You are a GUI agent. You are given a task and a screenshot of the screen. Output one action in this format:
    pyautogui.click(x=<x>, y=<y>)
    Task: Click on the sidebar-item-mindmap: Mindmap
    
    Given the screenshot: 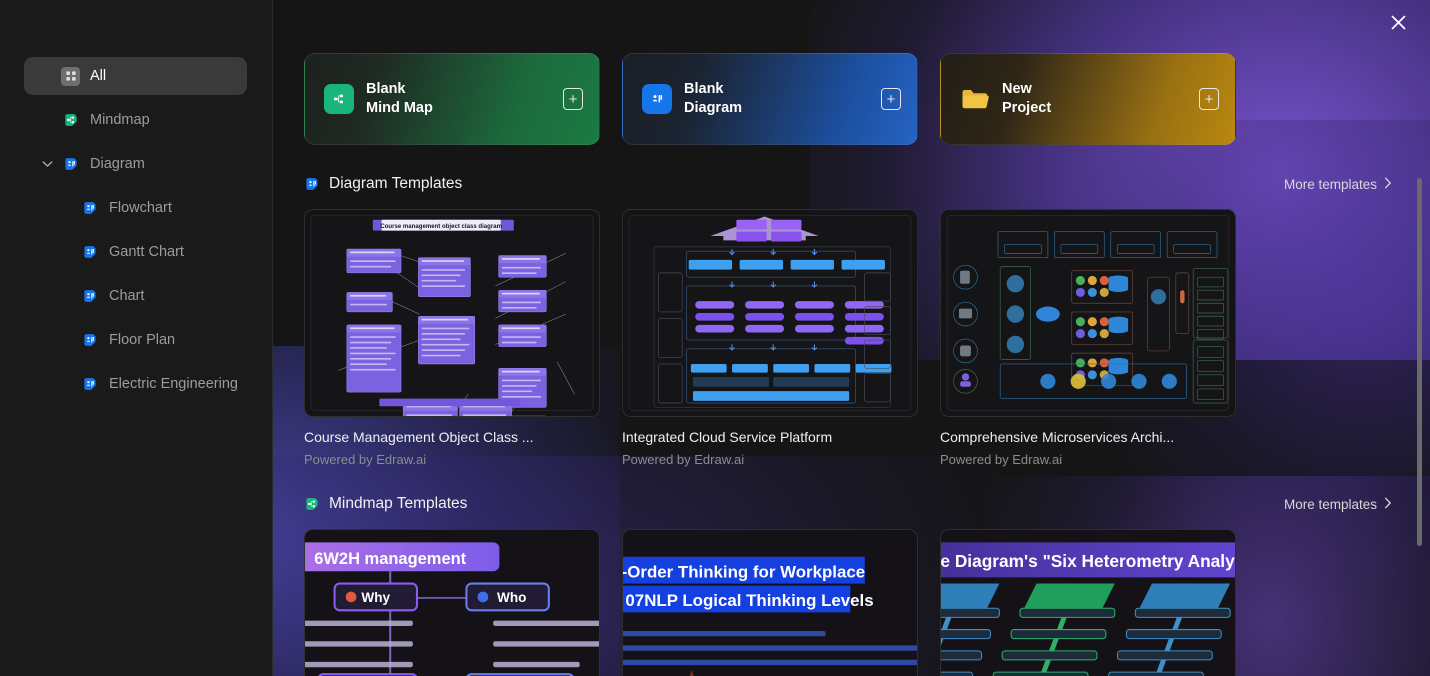 What is the action you would take?
    pyautogui.click(x=135, y=120)
    